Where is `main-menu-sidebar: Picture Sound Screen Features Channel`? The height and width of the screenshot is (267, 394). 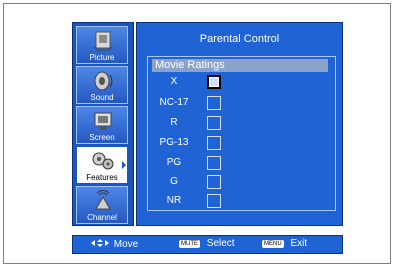
main-menu-sidebar: Picture Sound Screen Features Channel is located at coordinates (103, 124).